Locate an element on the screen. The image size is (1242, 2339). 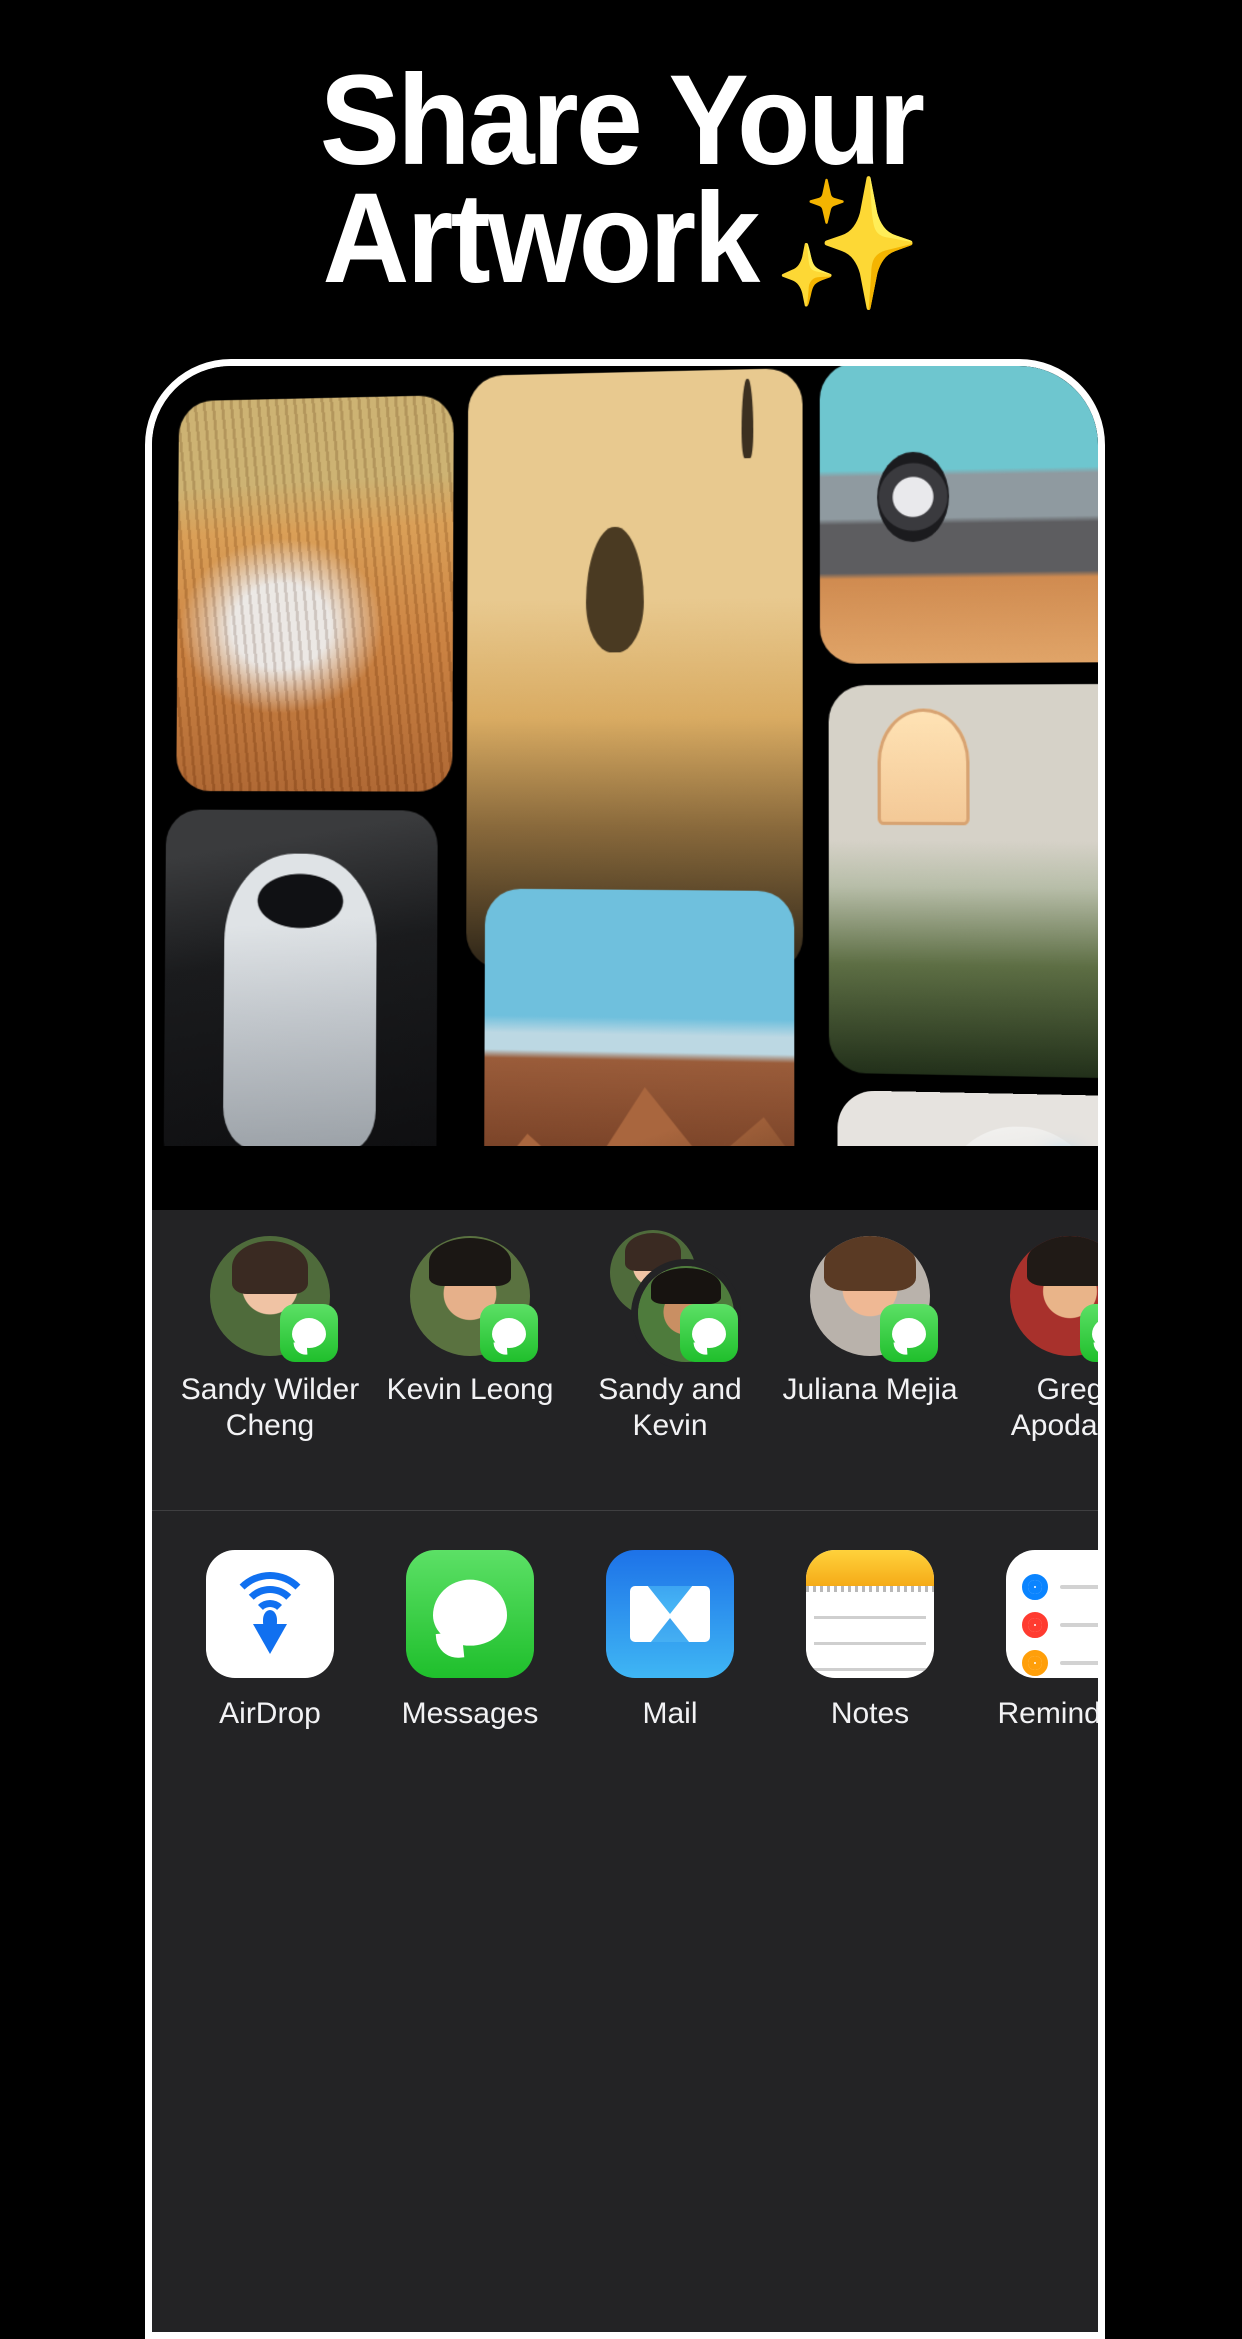
share-app-label: Messages is located at coordinates (470, 1713).